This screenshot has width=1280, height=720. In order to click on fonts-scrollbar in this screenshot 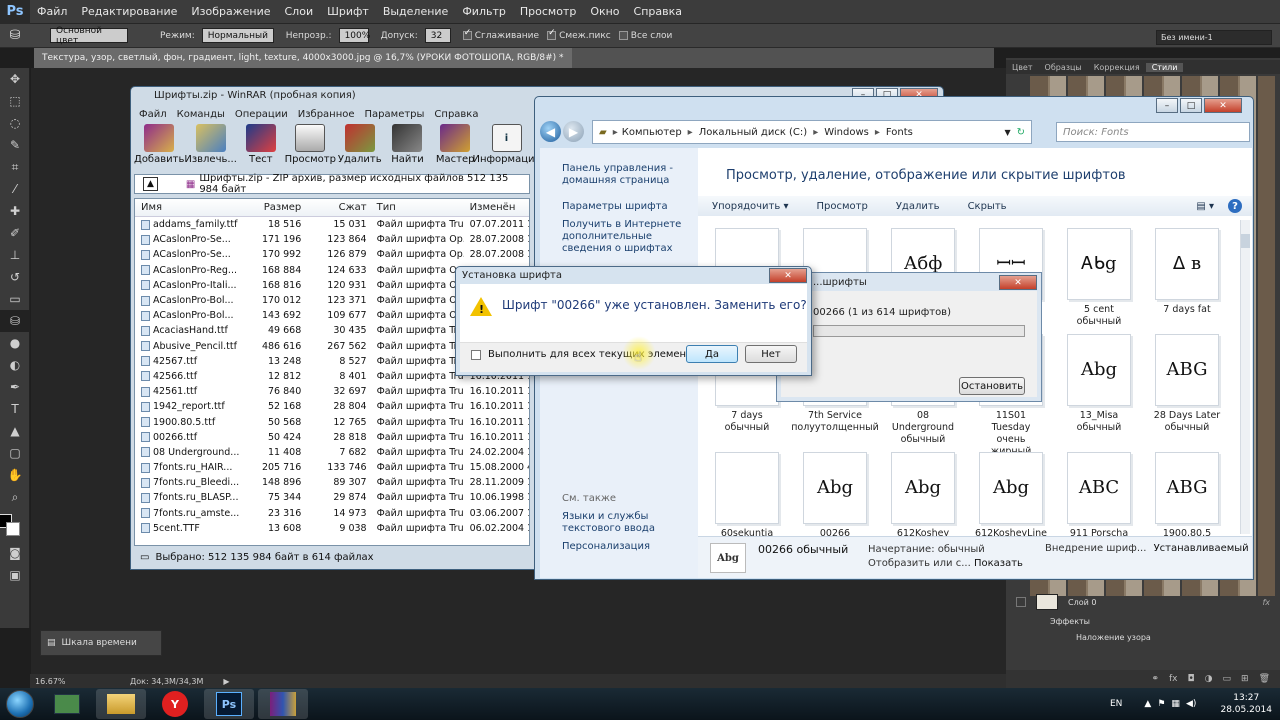, I will do `click(1245, 377)`.